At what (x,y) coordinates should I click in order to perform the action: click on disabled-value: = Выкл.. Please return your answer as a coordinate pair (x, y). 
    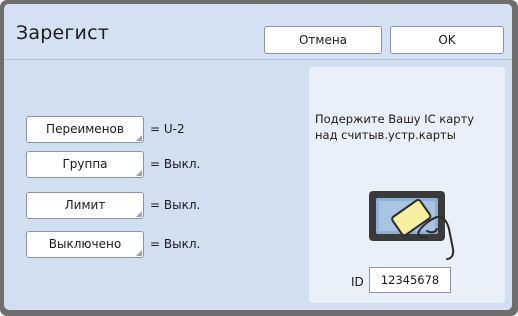
    Looking at the image, I should click on (175, 244).